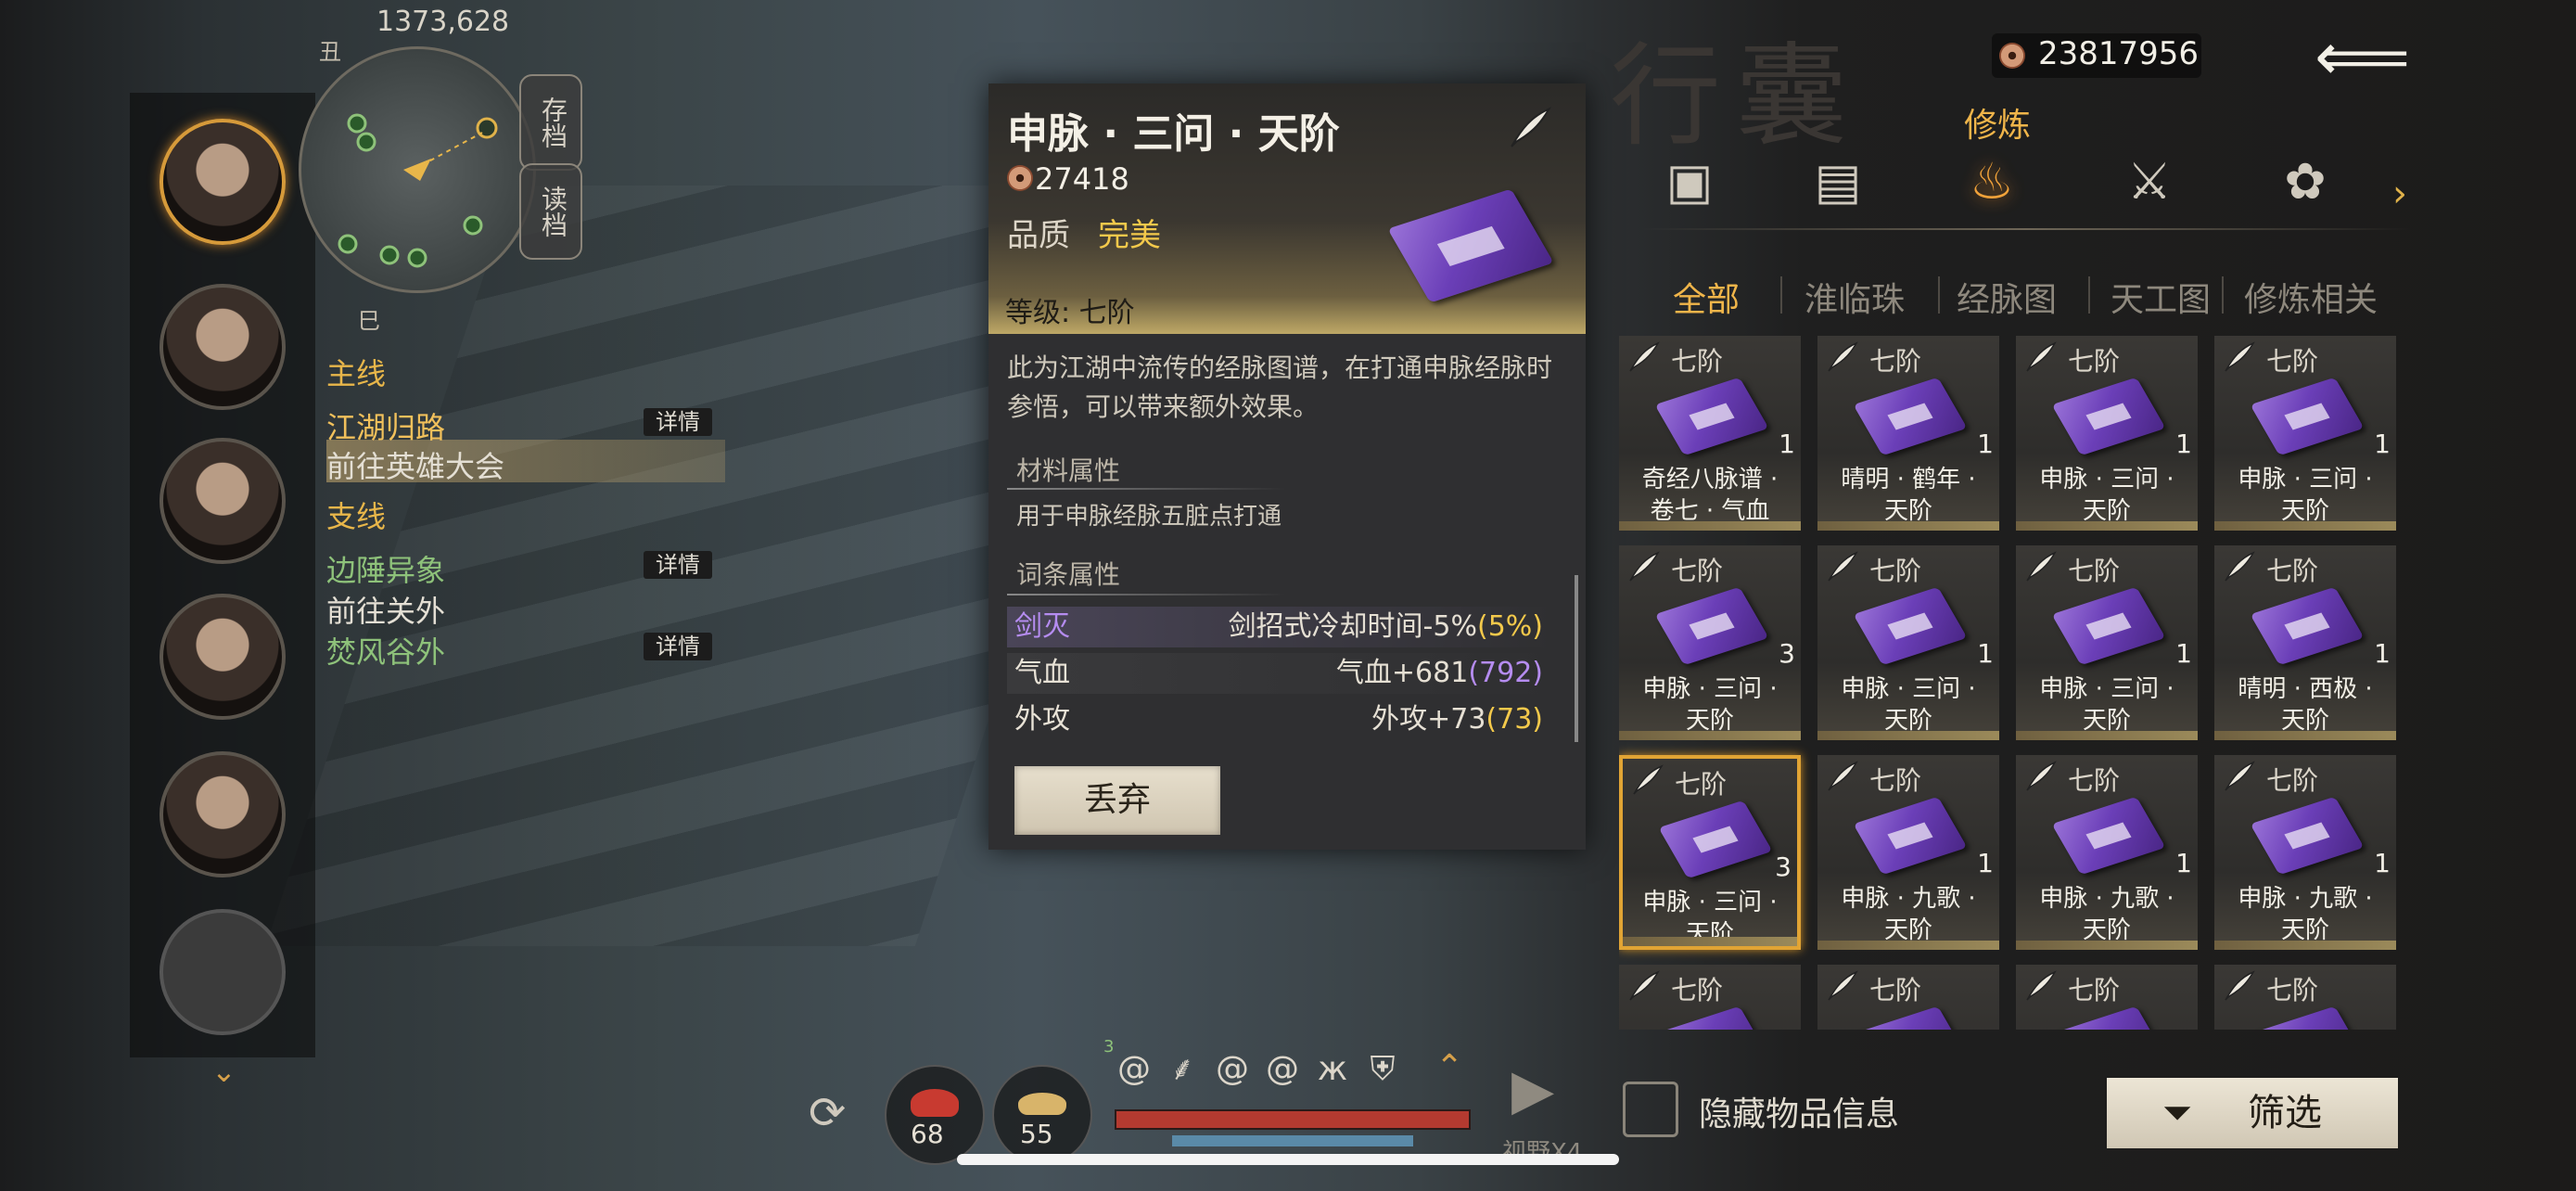 Image resolution: width=2576 pixels, height=1191 pixels. I want to click on home-indicator, so click(1288, 1159).